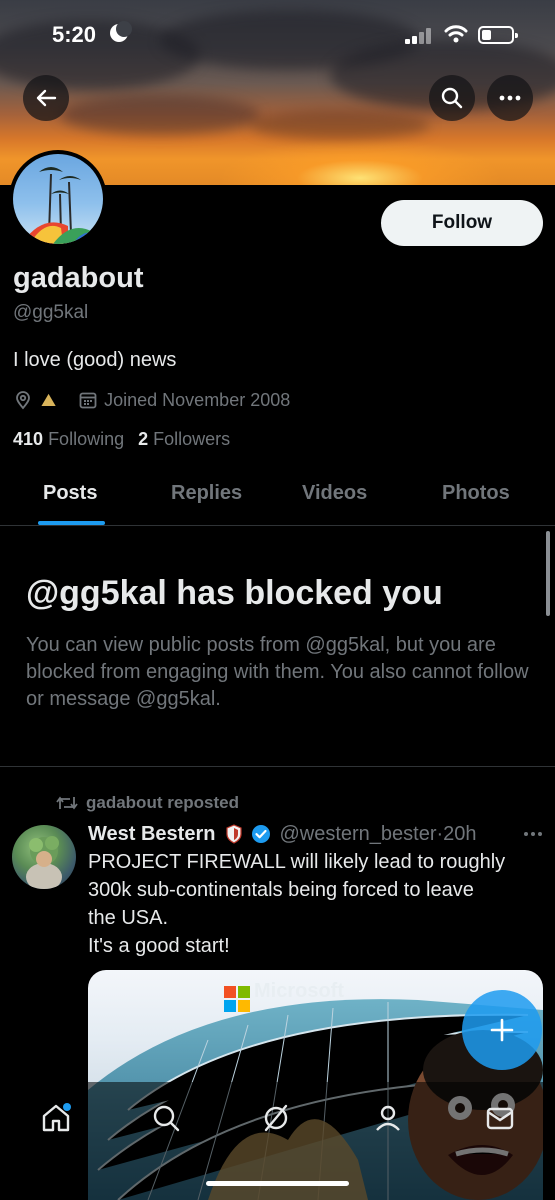 Image resolution: width=555 pixels, height=1200 pixels. I want to click on grok-icon, so click(276, 1118).